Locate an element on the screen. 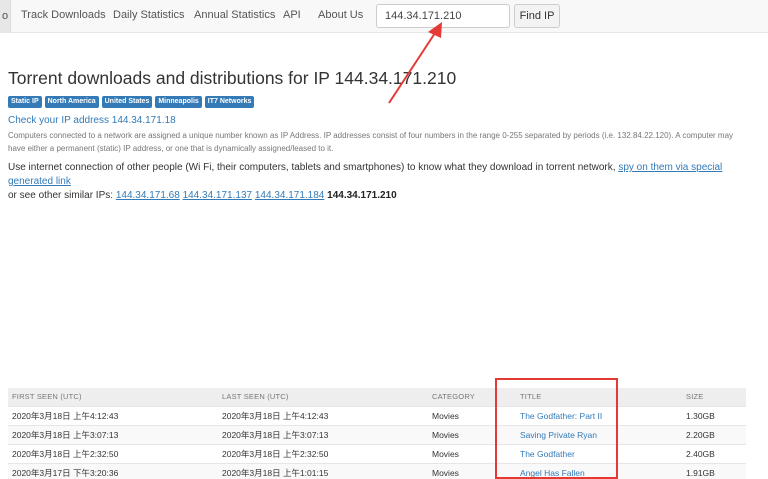 This screenshot has height=479, width=768. annotation-arrow-icon is located at coordinates (415, 63).